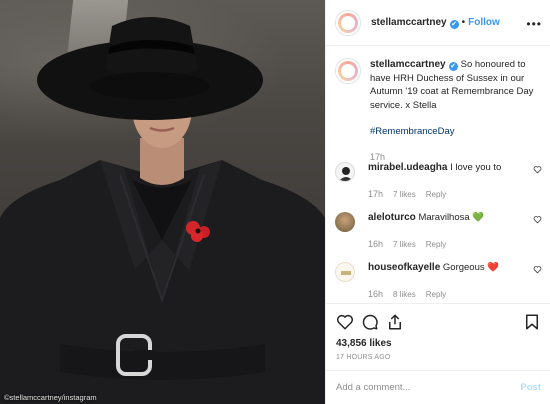 Image resolution: width=550 pixels, height=404 pixels. What do you see at coordinates (348, 71) in the screenshot?
I see `caption-avatar` at bounding box center [348, 71].